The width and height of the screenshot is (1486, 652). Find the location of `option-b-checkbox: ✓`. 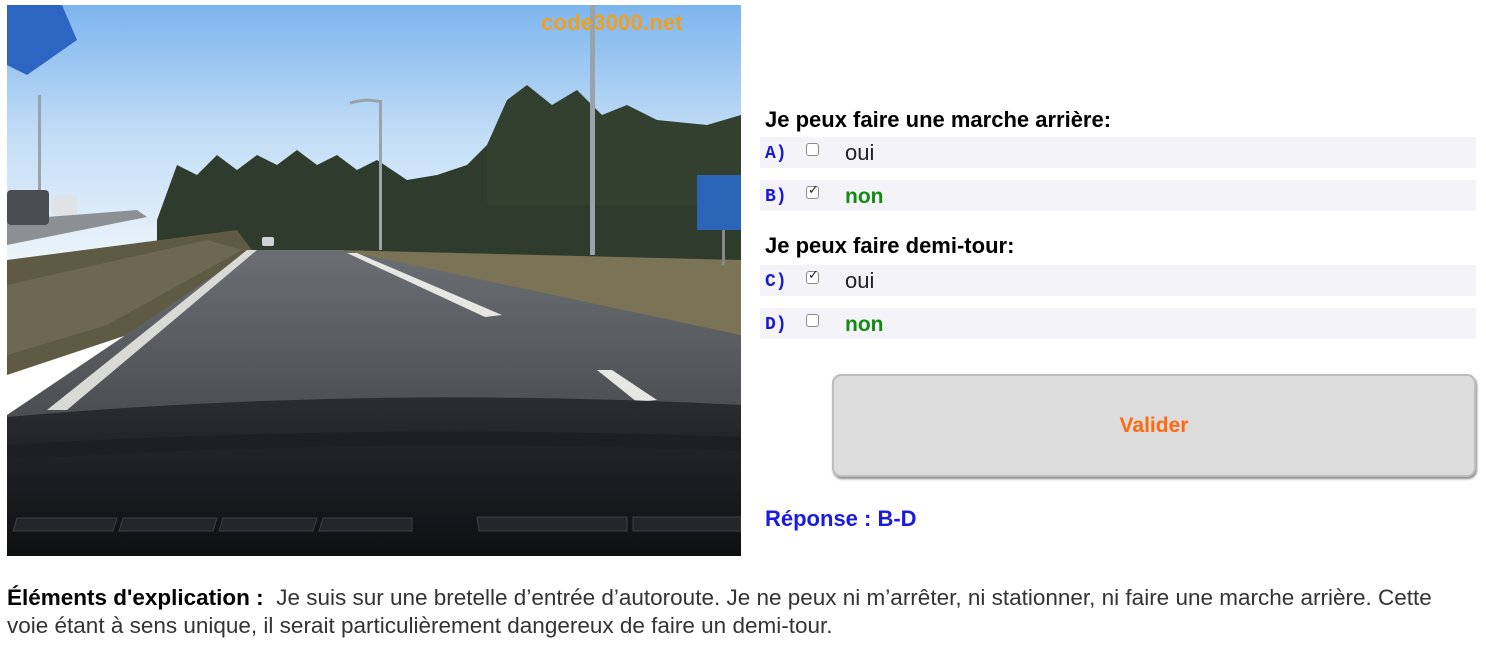

option-b-checkbox: ✓ is located at coordinates (812, 191).